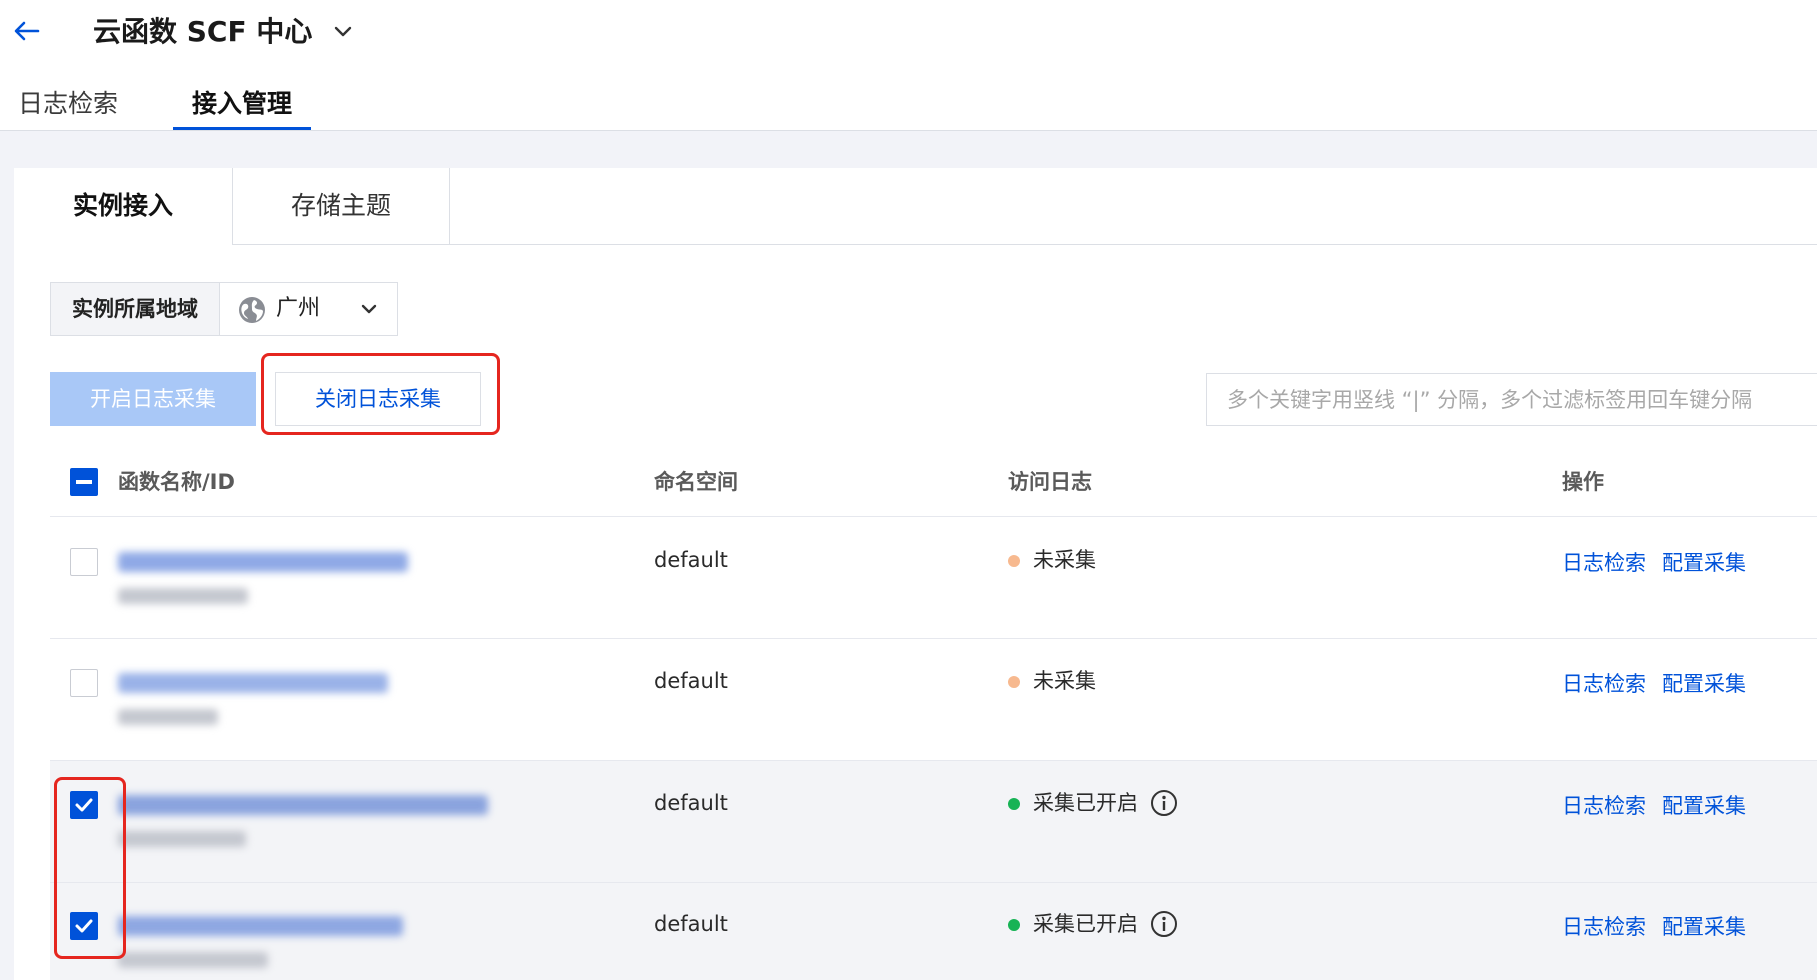 The height and width of the screenshot is (980, 1817). What do you see at coordinates (68, 104) in the screenshot?
I see `tab-log-search: 日志检索` at bounding box center [68, 104].